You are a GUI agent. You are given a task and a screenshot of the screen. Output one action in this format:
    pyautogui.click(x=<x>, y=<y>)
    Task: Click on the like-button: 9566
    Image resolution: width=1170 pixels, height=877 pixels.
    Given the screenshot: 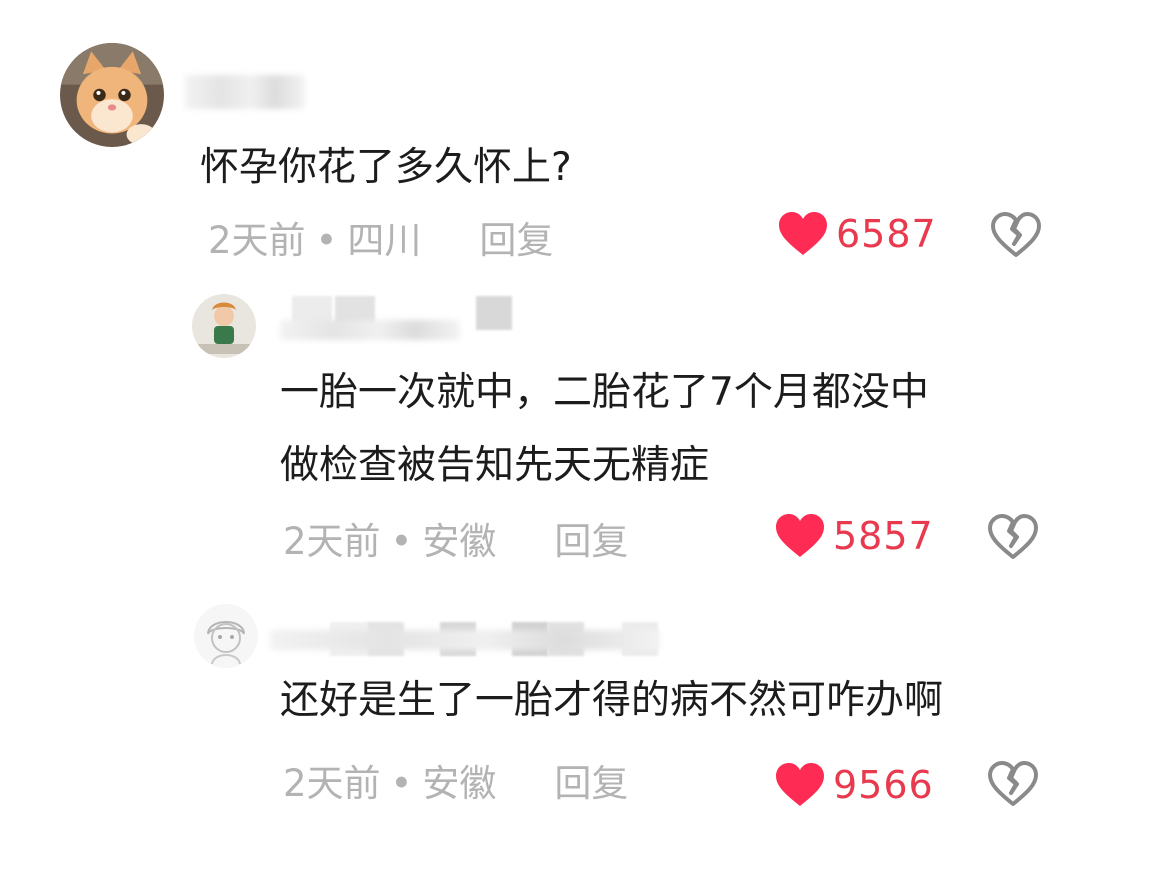 What is the action you would take?
    pyautogui.click(x=854, y=785)
    